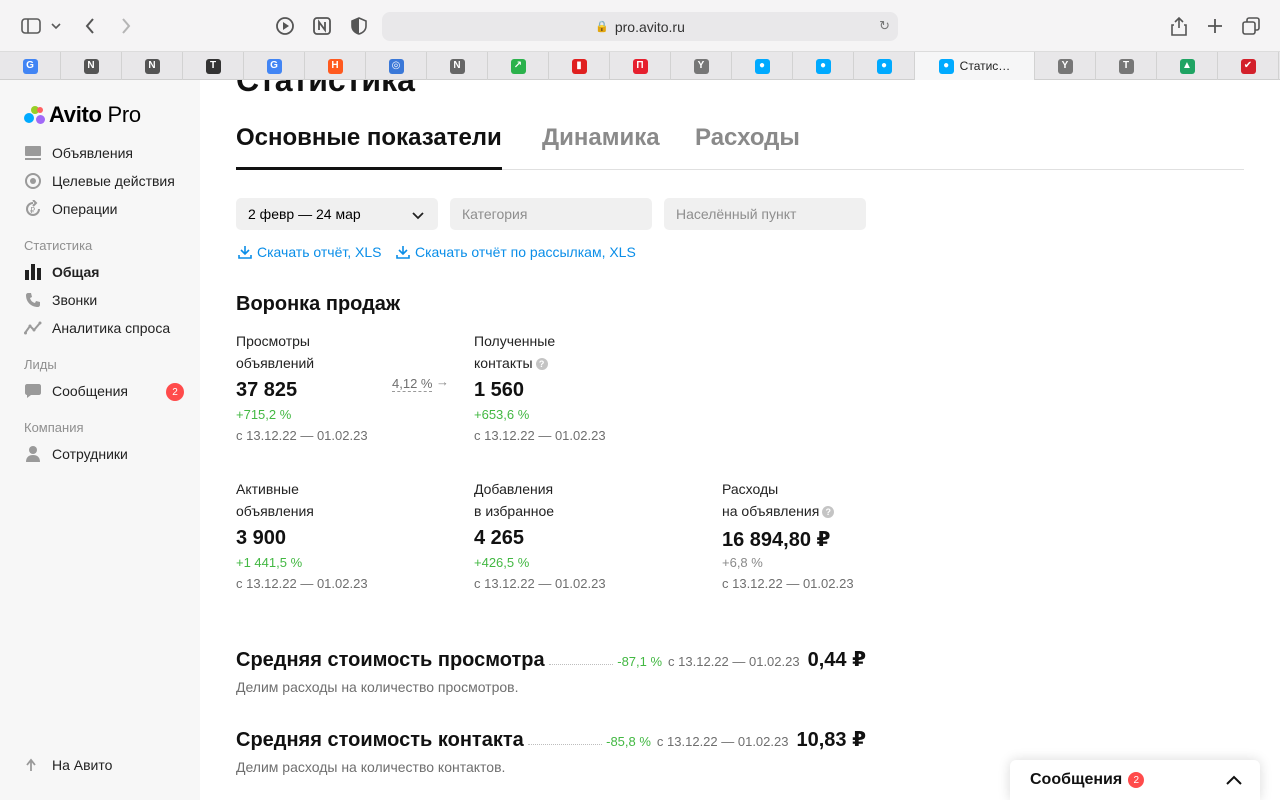  What do you see at coordinates (747, 147) in the screenshot?
I see `tab-expenses: Расходы` at bounding box center [747, 147].